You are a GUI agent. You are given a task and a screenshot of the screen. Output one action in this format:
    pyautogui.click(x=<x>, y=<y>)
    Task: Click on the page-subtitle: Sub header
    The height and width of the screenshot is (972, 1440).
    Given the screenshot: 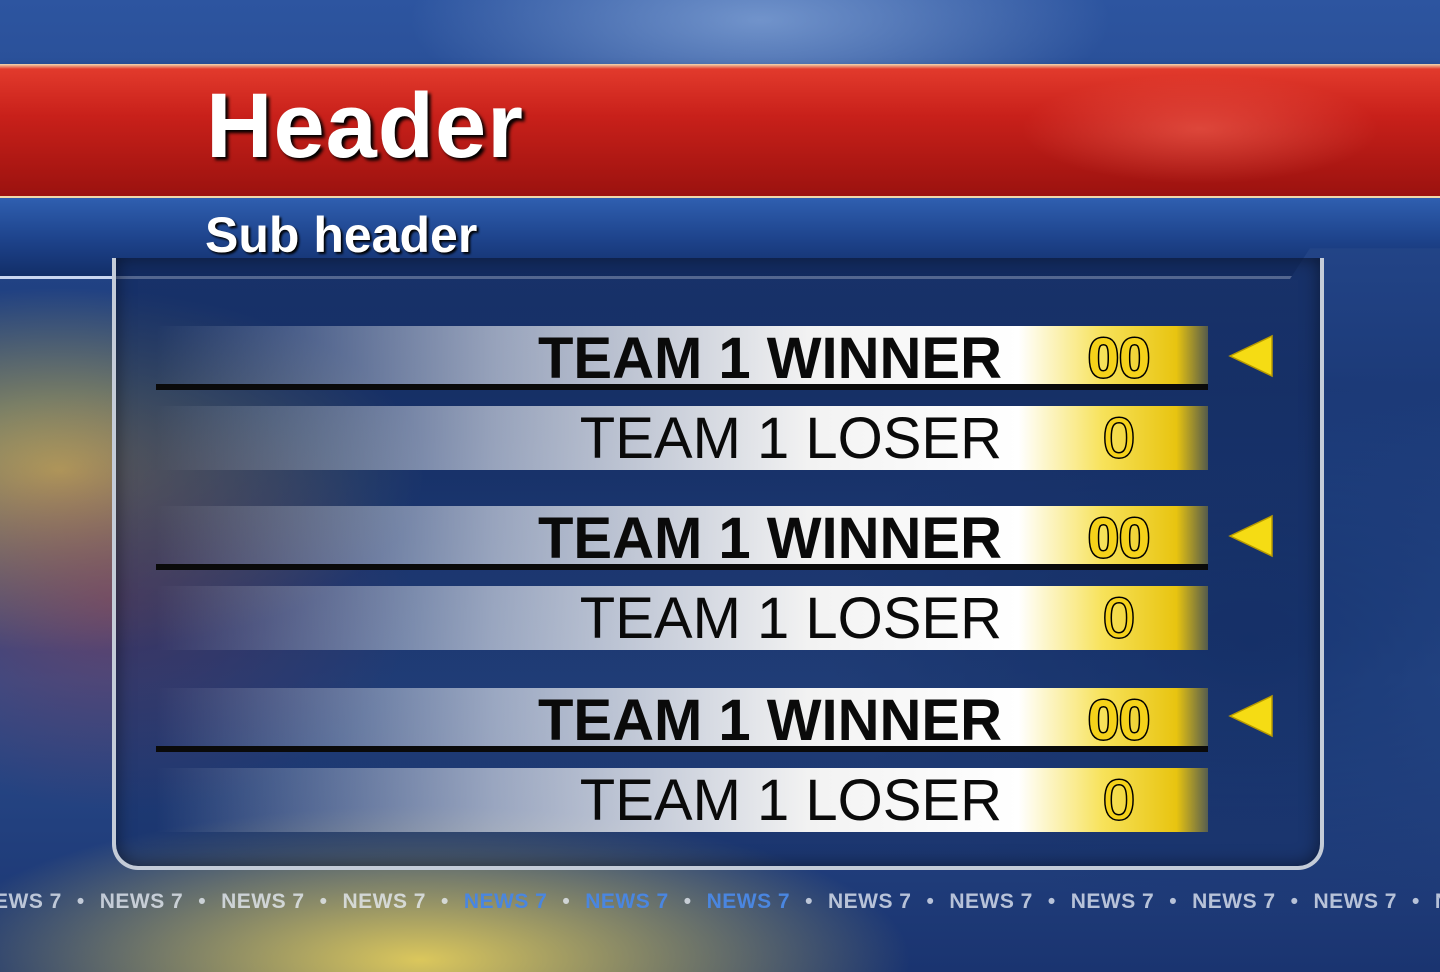 What is the action you would take?
    pyautogui.click(x=341, y=235)
    